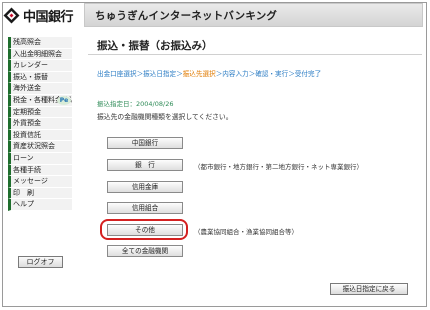 Image resolution: width=430 pixels, height=310 pixels. What do you see at coordinates (48, 17) in the screenshot?
I see `bank-name: 中国銀行` at bounding box center [48, 17].